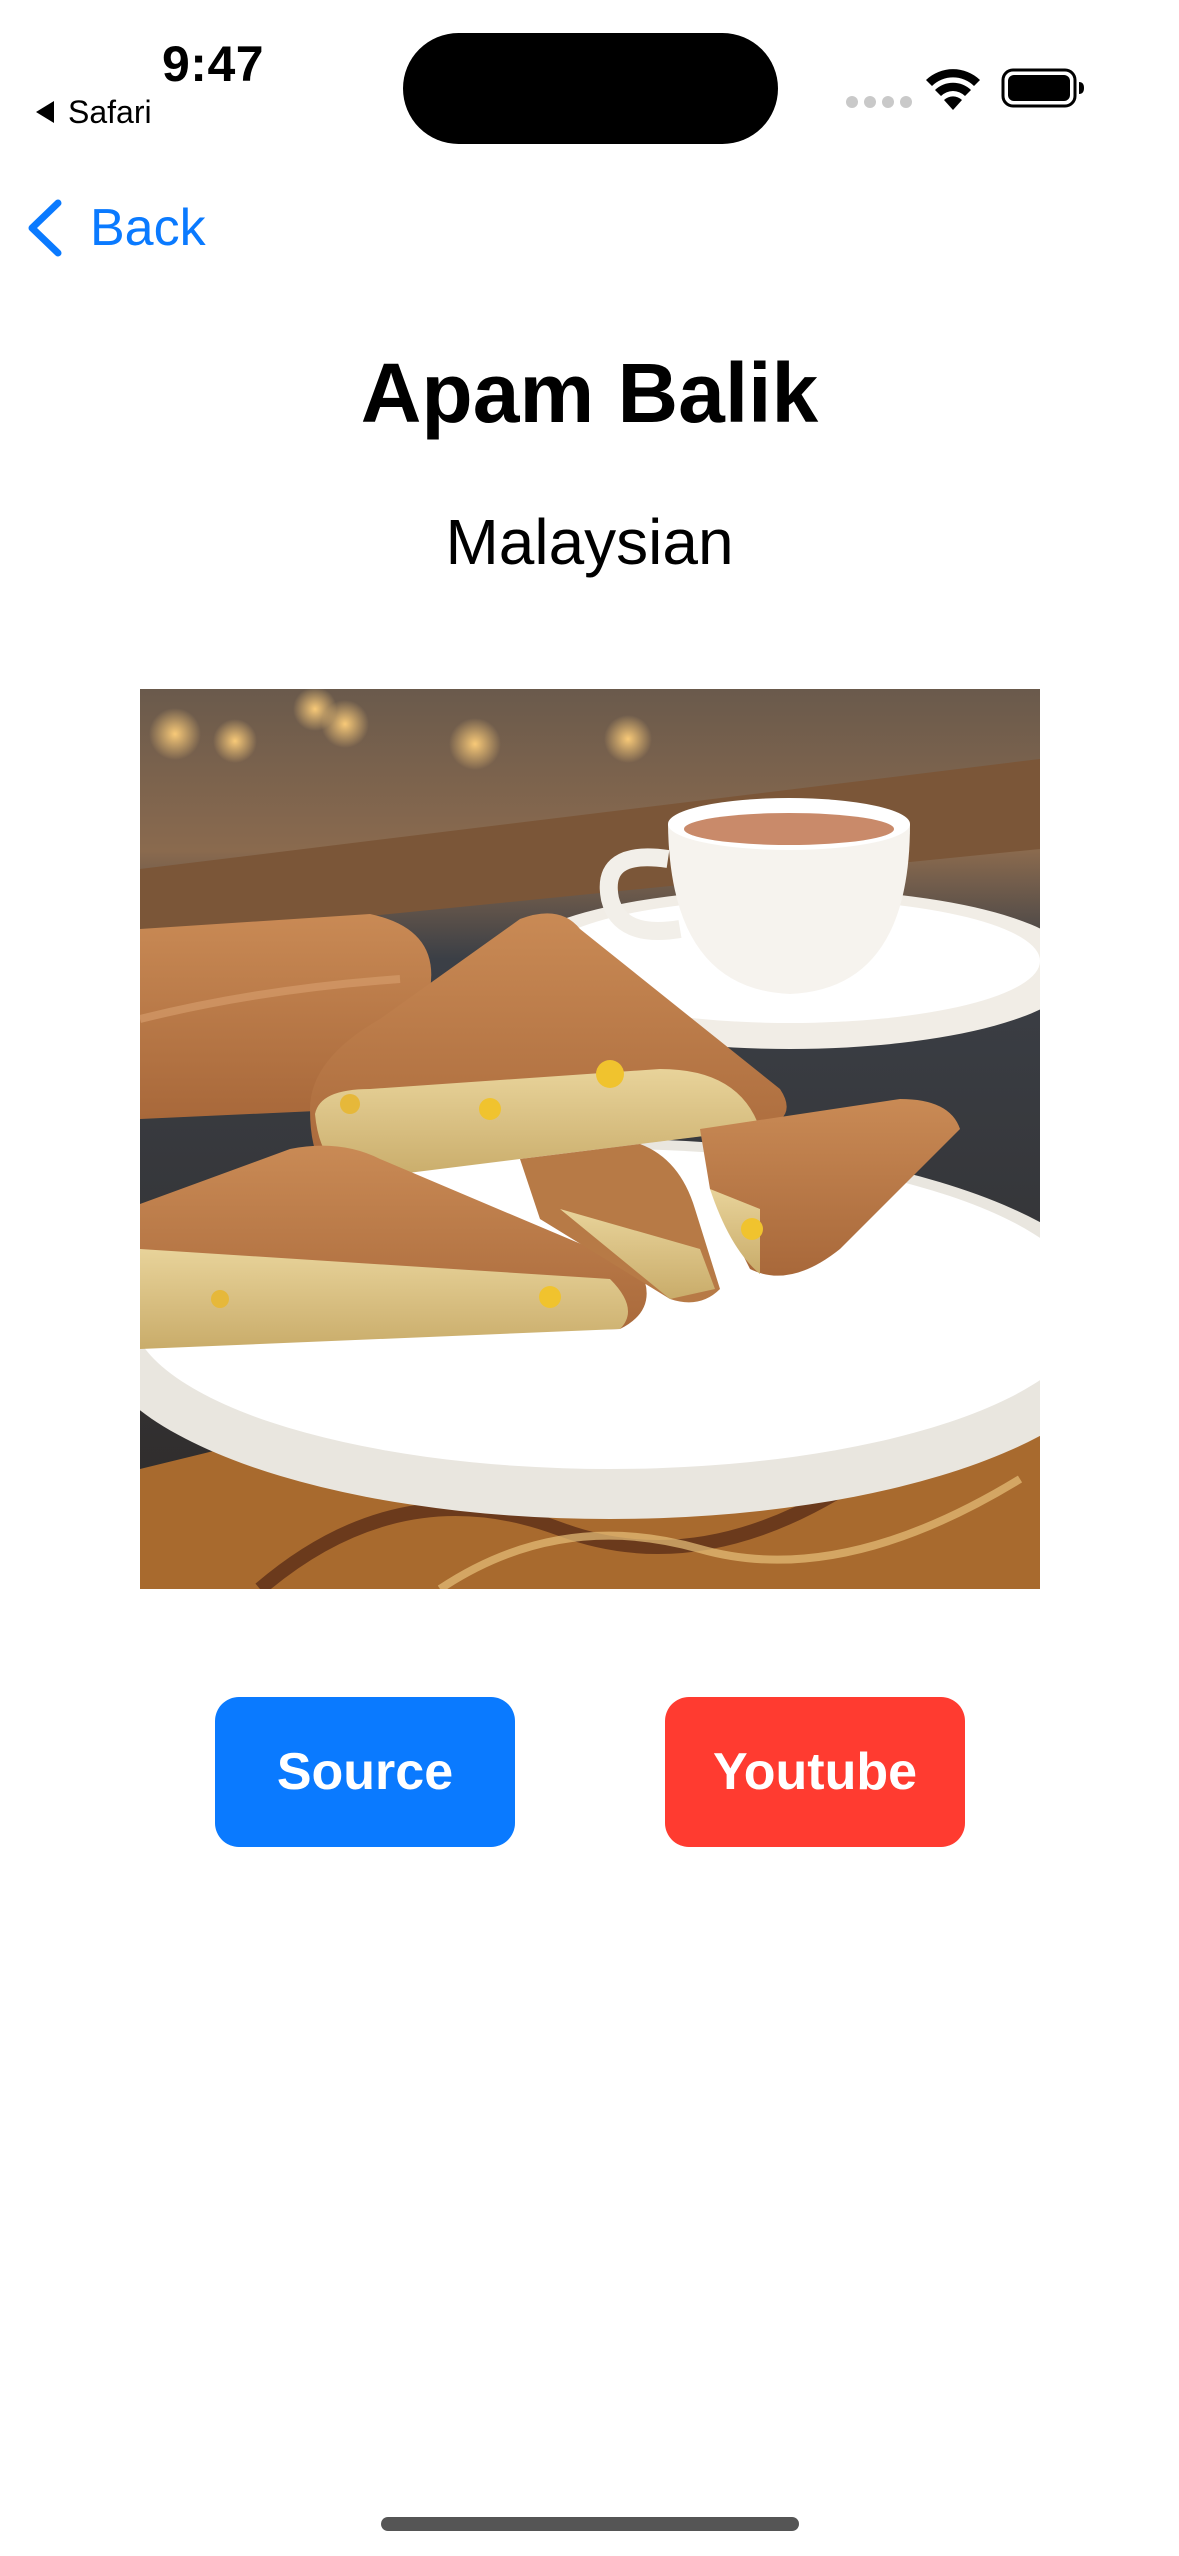  I want to click on back-to-app-label: Safari, so click(110, 112).